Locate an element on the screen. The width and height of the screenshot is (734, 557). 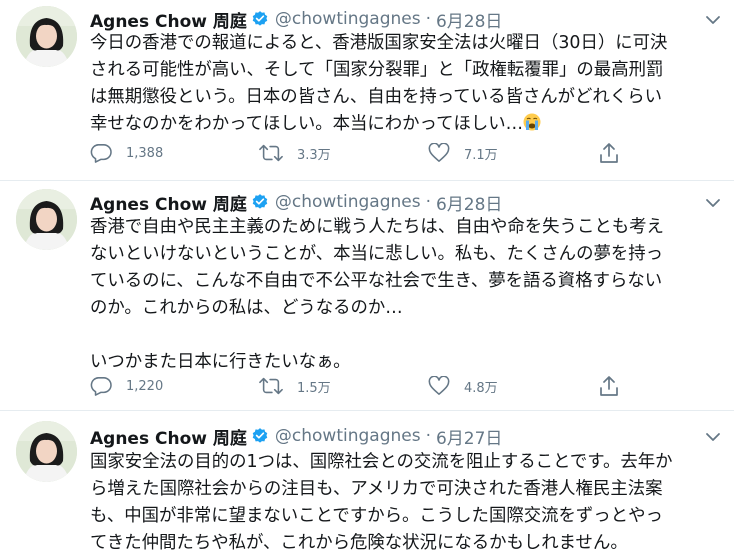
tweet-text-line: は無期懲役という。日本の皆さん、自由を持っている皆さんがどれくらい is located at coordinates (376, 97).